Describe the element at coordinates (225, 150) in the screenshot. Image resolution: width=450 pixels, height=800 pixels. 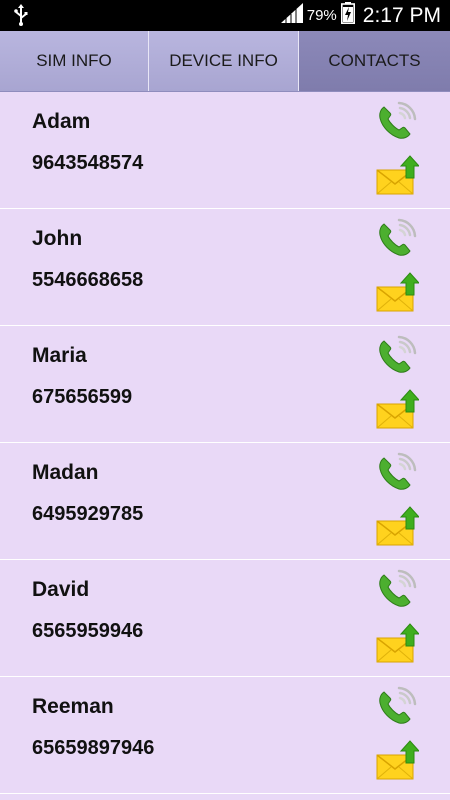
I see `contact-row: Adam 9643548574` at that location.